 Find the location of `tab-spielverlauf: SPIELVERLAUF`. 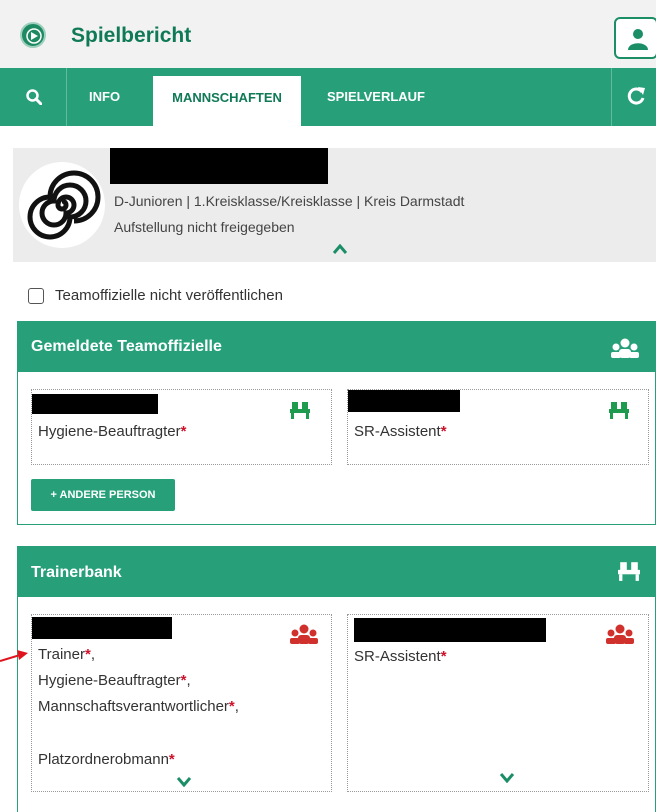

tab-spielverlauf: SPIELVERLAUF is located at coordinates (376, 97).